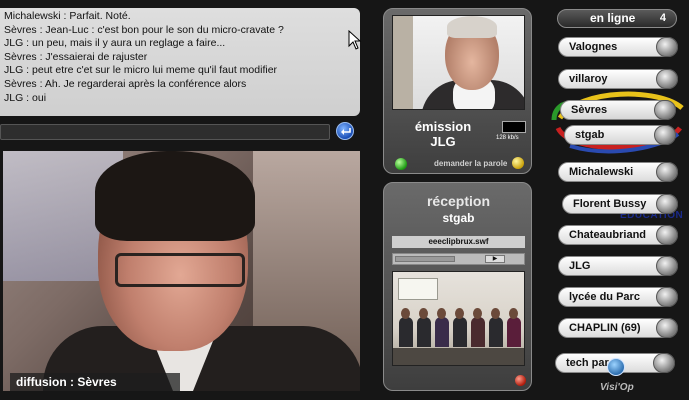 This screenshot has height=400, width=689. Describe the element at coordinates (580, 266) in the screenshot. I see `user-name: JLG` at that location.